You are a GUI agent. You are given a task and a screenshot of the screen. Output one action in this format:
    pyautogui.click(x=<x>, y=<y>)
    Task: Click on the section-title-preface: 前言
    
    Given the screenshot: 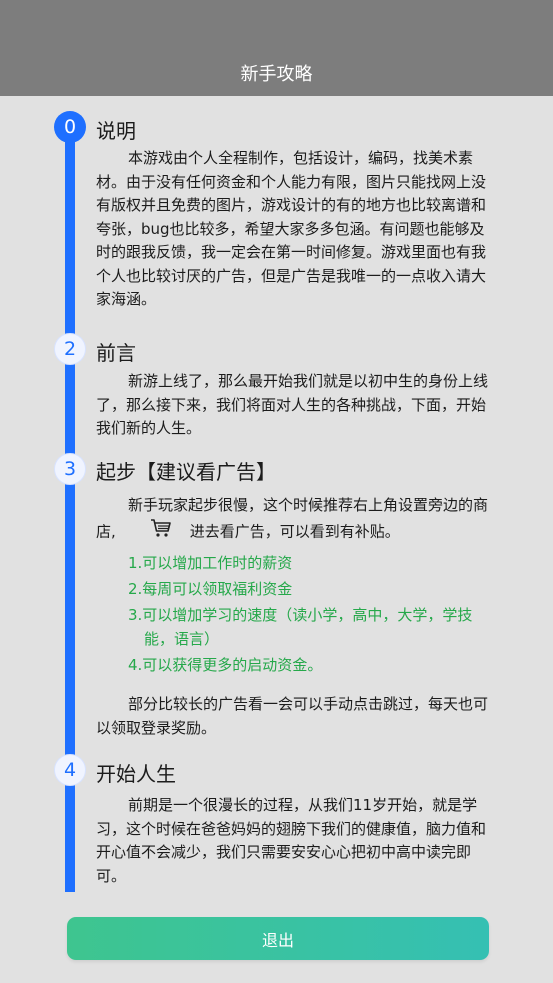 What is the action you would take?
    pyautogui.click(x=116, y=353)
    